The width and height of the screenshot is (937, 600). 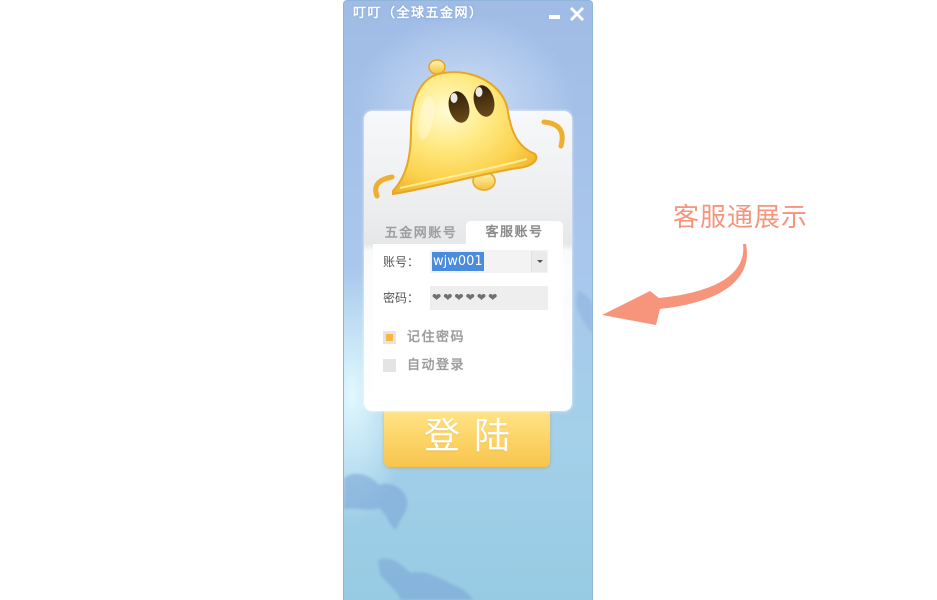 I want to click on tab-hardware-account: 五金网账号, so click(x=421, y=233).